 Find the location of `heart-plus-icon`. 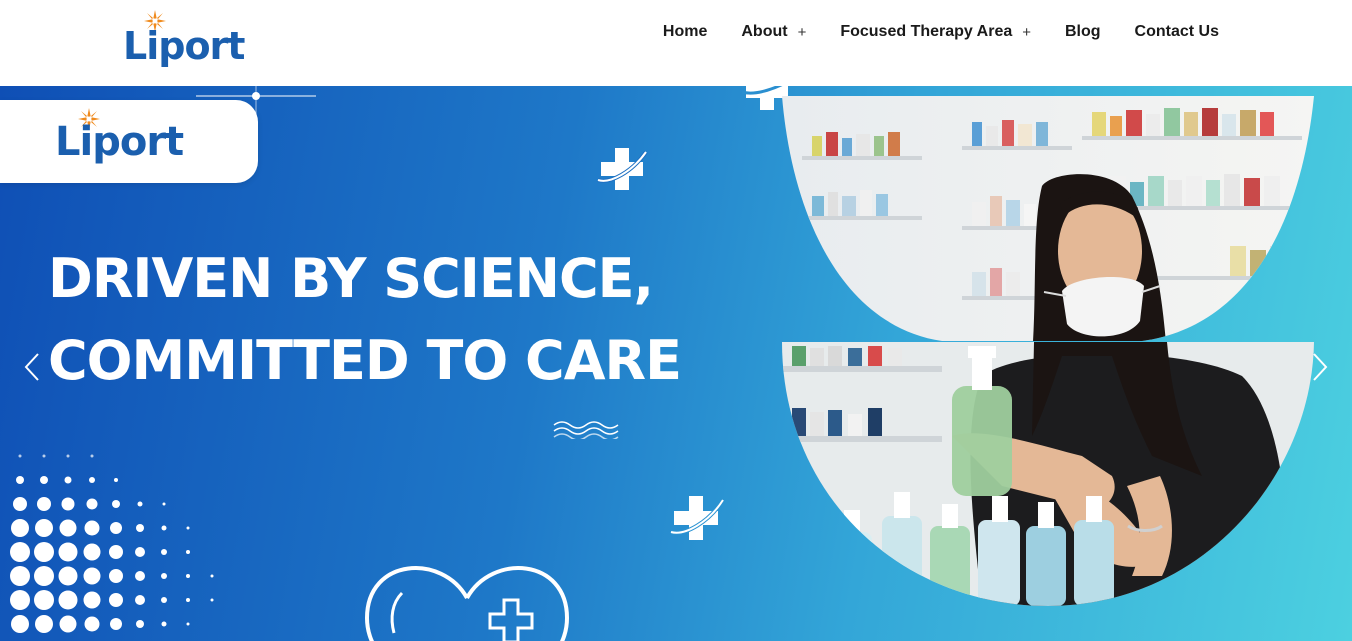

heart-plus-icon is located at coordinates (467, 603).